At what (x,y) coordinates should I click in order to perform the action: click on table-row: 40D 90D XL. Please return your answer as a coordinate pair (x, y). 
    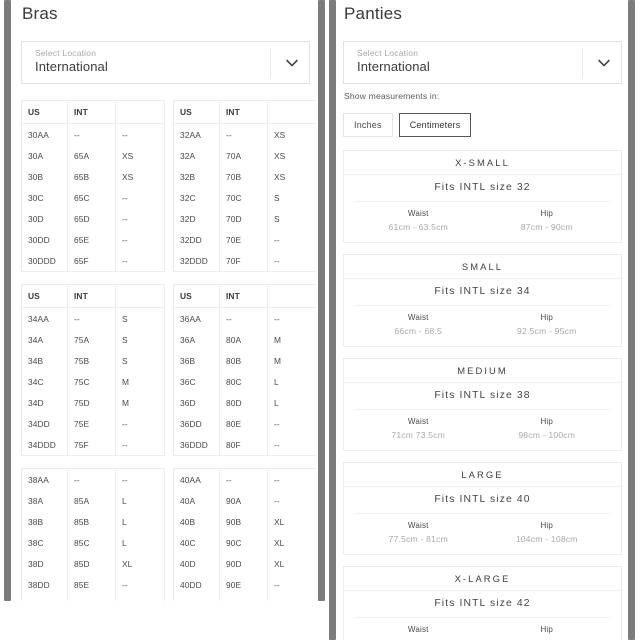
    Looking at the image, I should click on (245, 563).